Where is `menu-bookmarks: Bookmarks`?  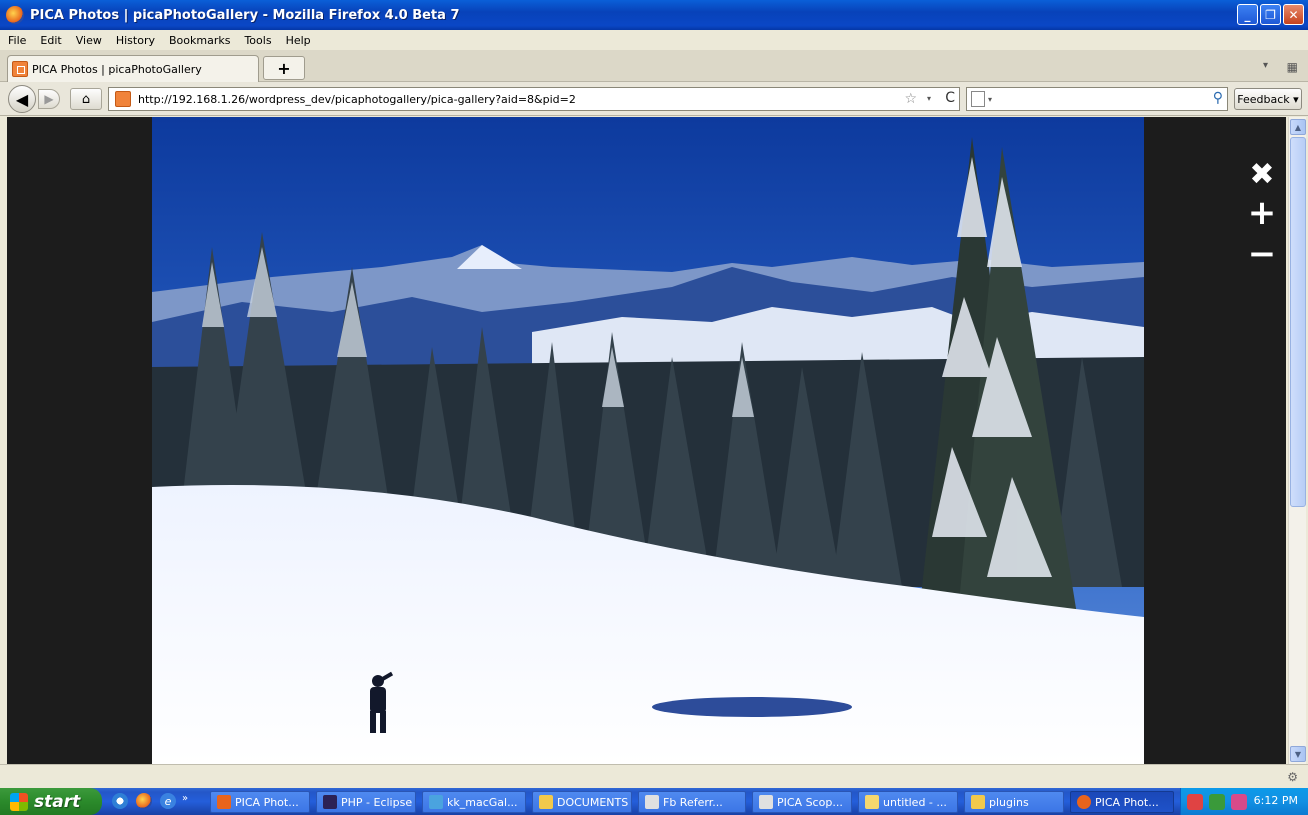
menu-bookmarks: Bookmarks is located at coordinates (199, 40).